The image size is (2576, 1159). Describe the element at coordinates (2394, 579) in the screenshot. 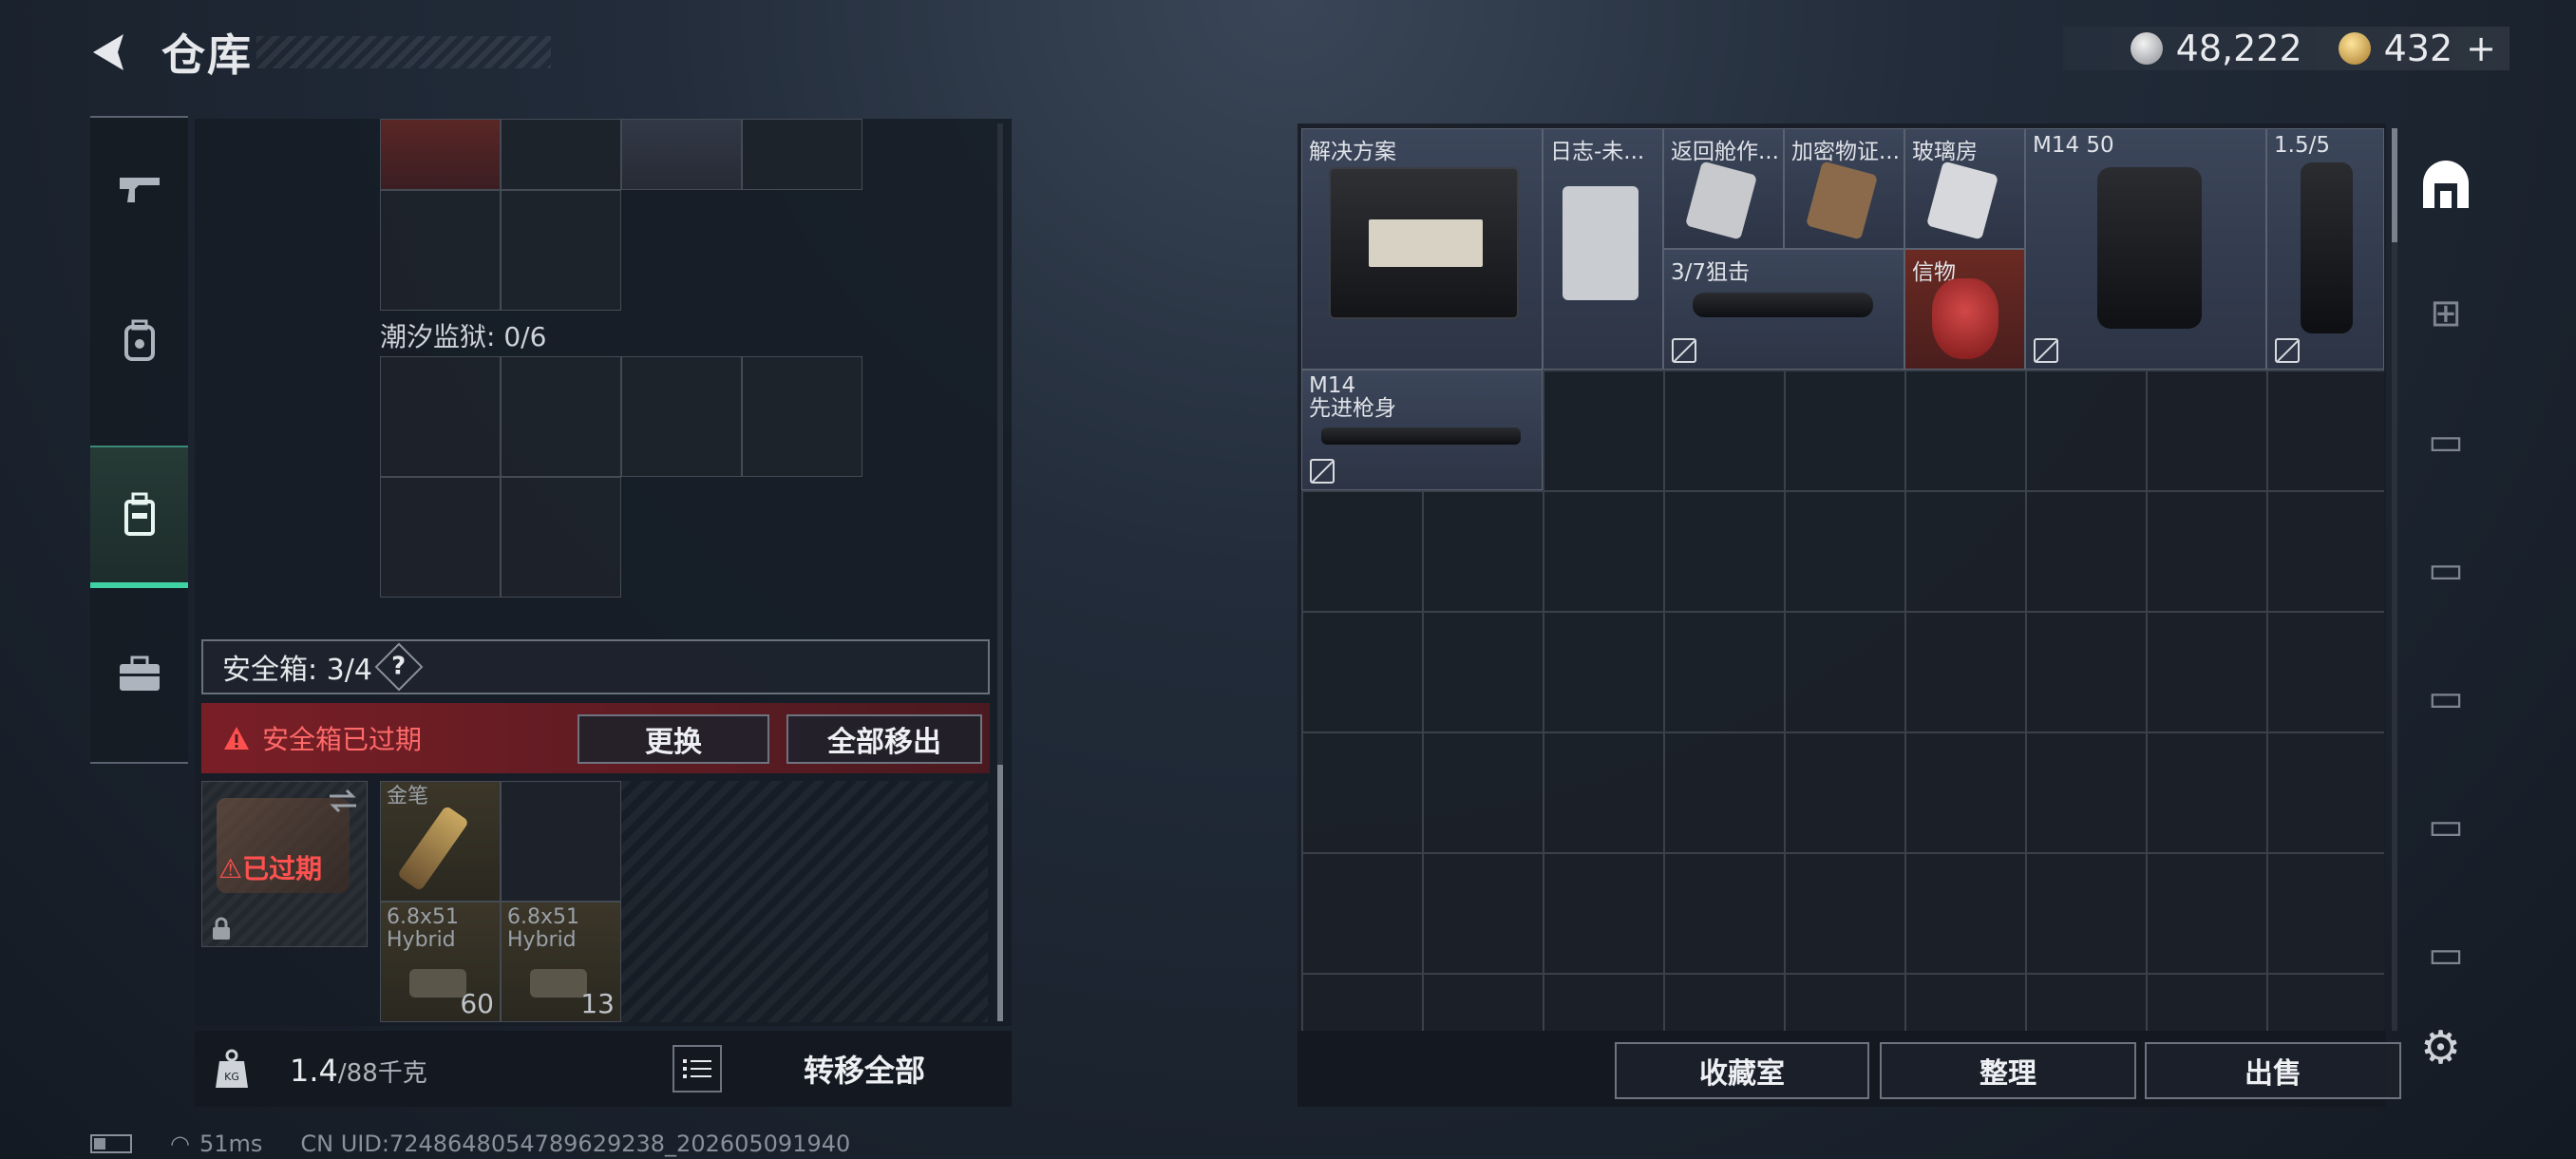

I see `stash-scrollbar` at that location.